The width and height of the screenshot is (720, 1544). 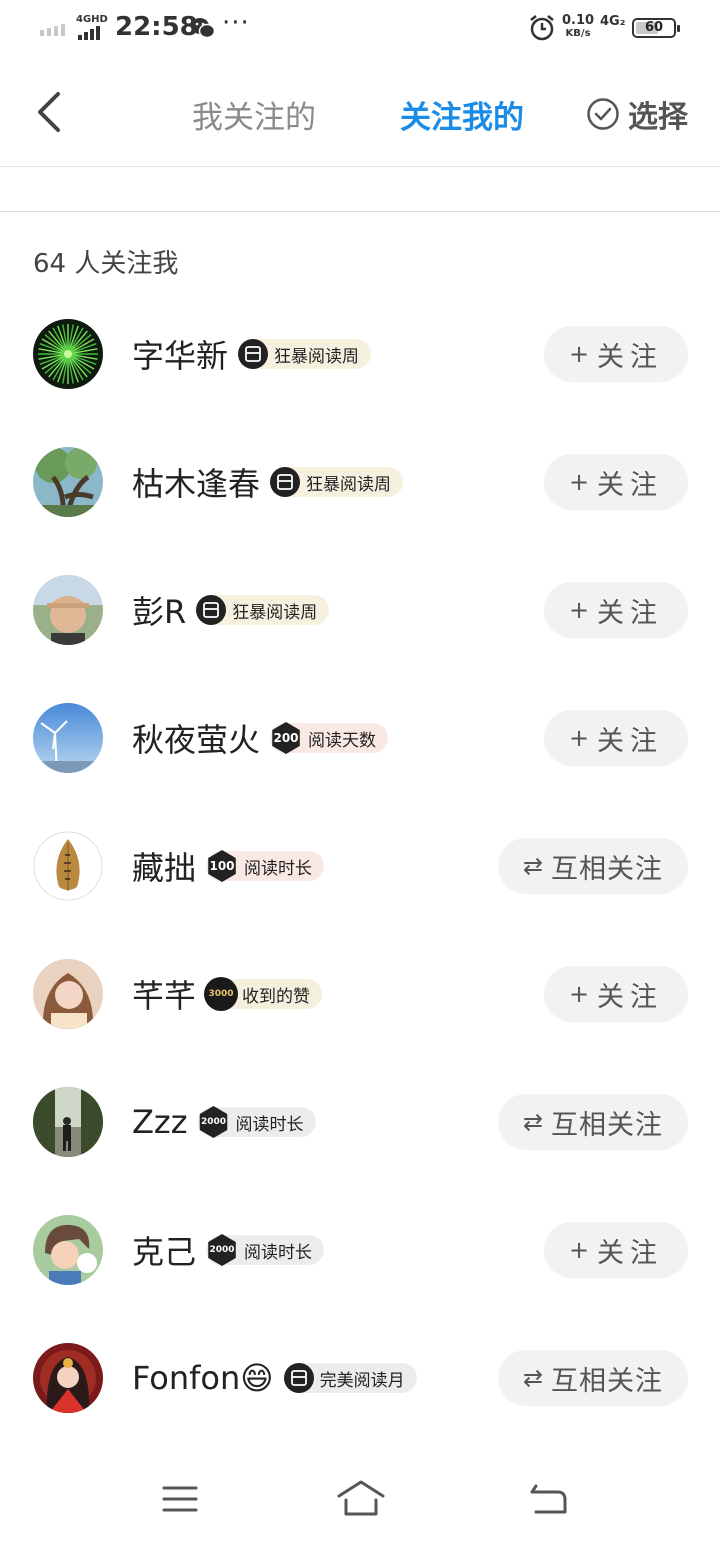 I want to click on system-nav-bar, so click(x=360, y=1503).